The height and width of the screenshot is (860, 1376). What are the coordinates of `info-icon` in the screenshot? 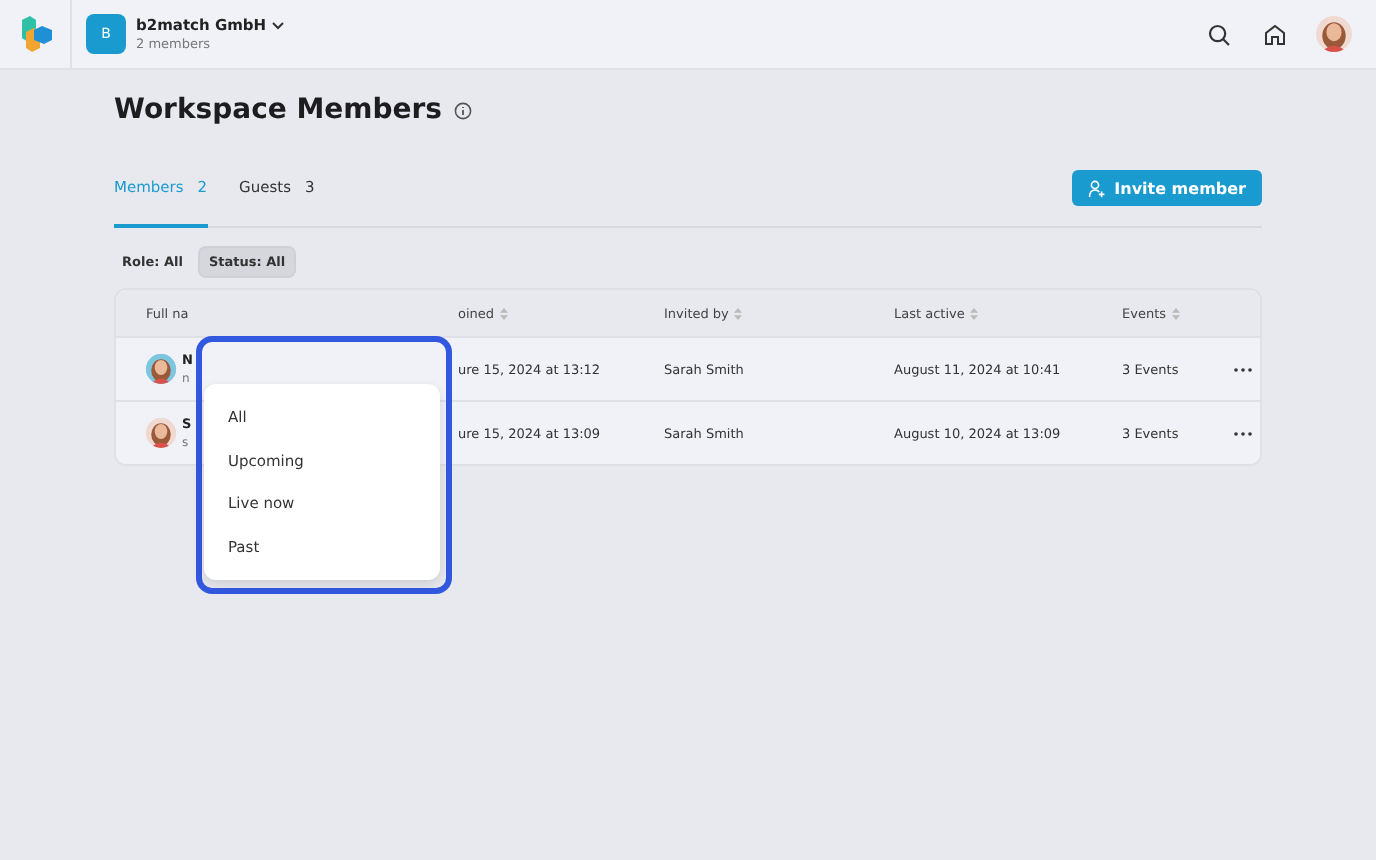 It's located at (463, 110).